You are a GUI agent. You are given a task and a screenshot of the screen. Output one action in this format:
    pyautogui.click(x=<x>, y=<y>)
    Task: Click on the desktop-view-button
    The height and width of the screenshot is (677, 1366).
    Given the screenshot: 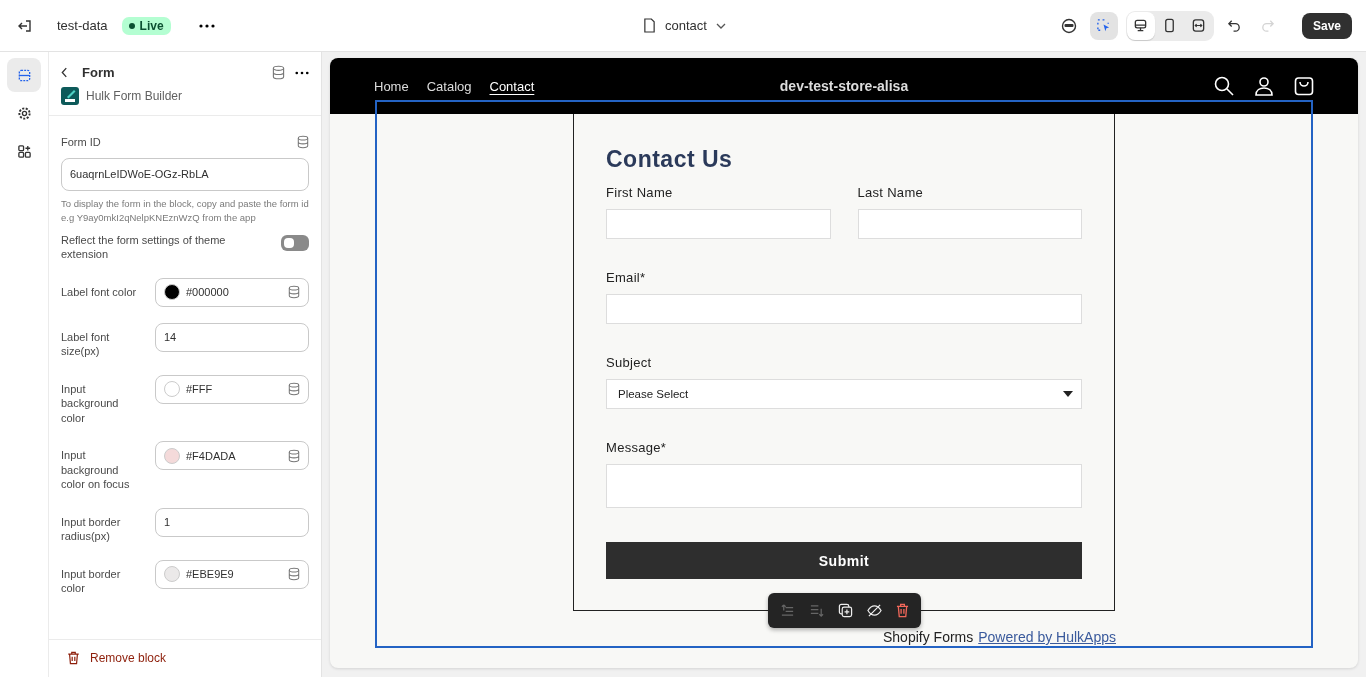 What is the action you would take?
    pyautogui.click(x=1140, y=25)
    